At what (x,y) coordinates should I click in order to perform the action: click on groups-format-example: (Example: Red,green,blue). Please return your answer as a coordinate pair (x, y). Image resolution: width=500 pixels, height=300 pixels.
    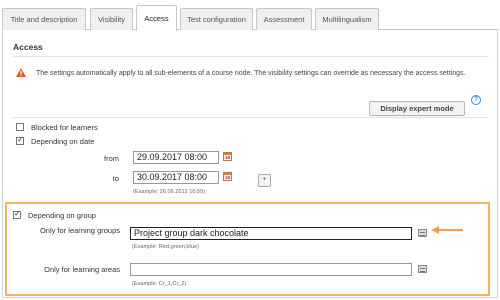
    Looking at the image, I should click on (165, 247).